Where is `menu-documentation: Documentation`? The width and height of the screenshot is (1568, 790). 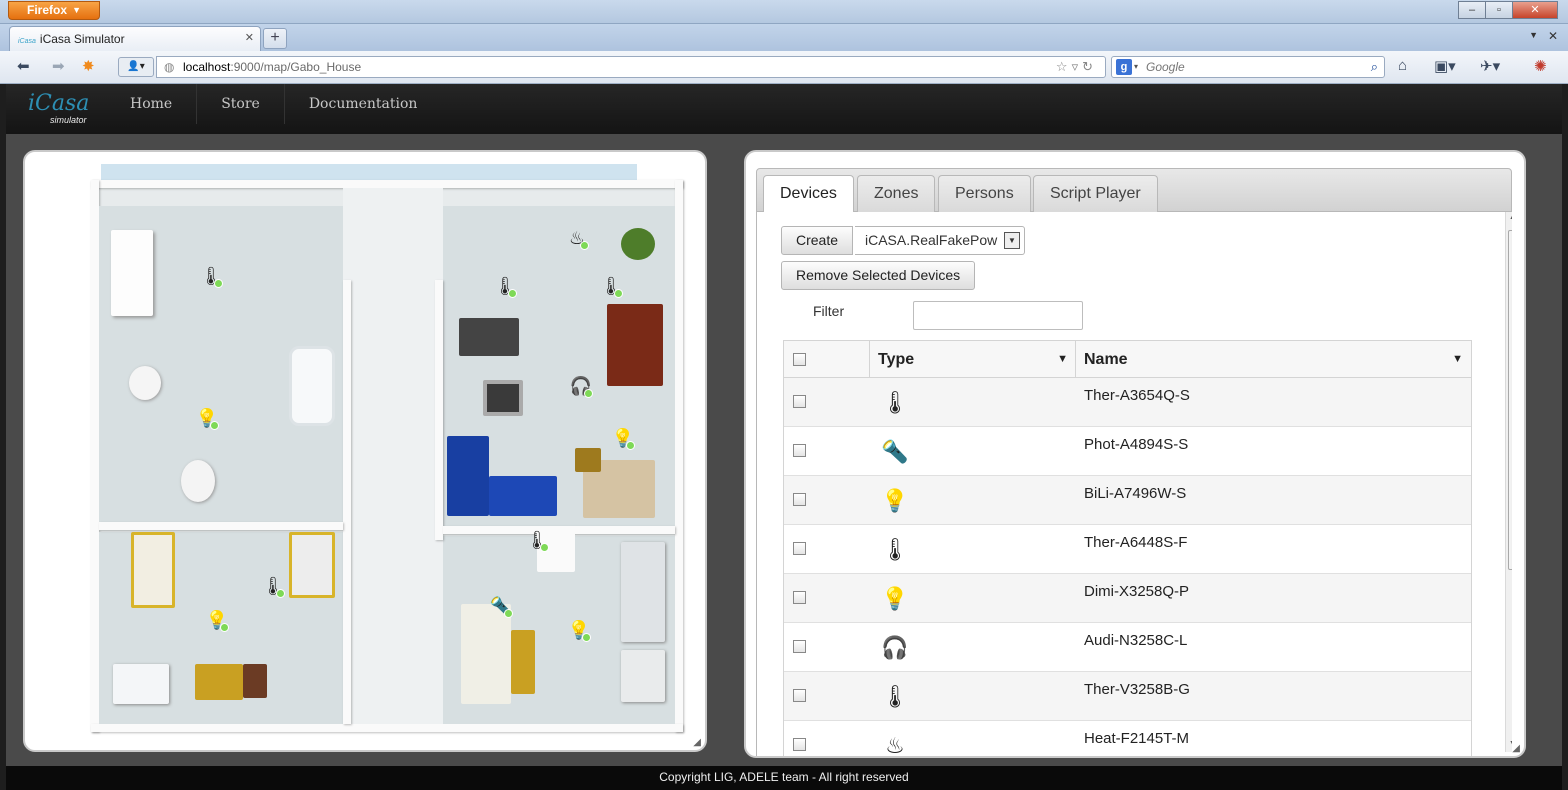 menu-documentation: Documentation is located at coordinates (363, 104).